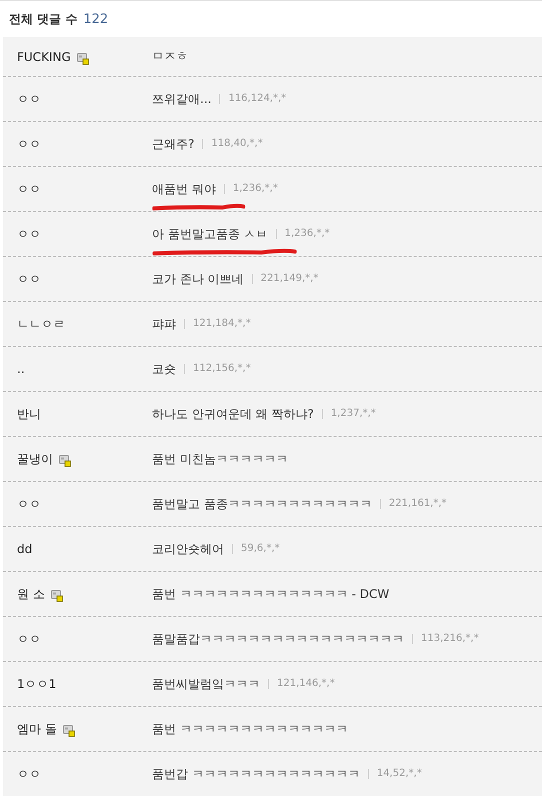  Describe the element at coordinates (285, 279) in the screenshot. I see `ip-address: 221,149,*,*` at that location.